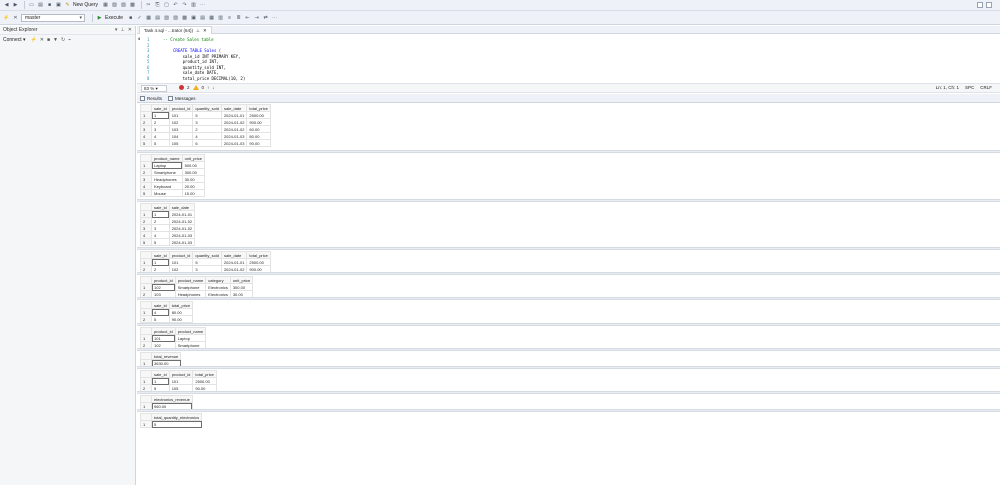 The image size is (1000, 485). I want to click on table-row: 1 102 Smartphone Electronics 300.00, so click(197, 287).